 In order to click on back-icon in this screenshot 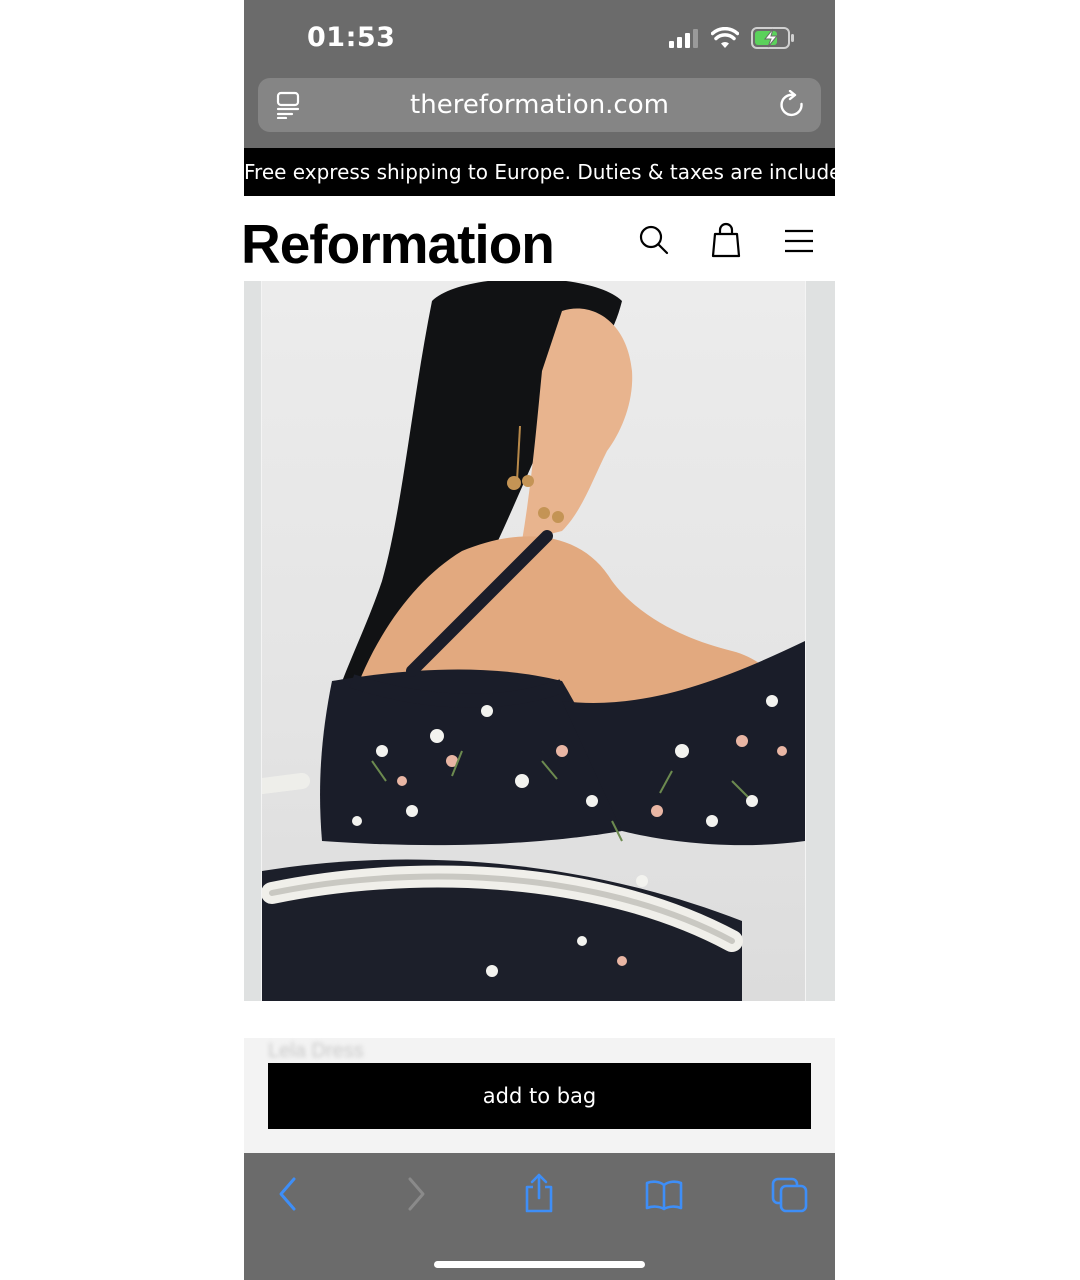, I will do `click(288, 1194)`.